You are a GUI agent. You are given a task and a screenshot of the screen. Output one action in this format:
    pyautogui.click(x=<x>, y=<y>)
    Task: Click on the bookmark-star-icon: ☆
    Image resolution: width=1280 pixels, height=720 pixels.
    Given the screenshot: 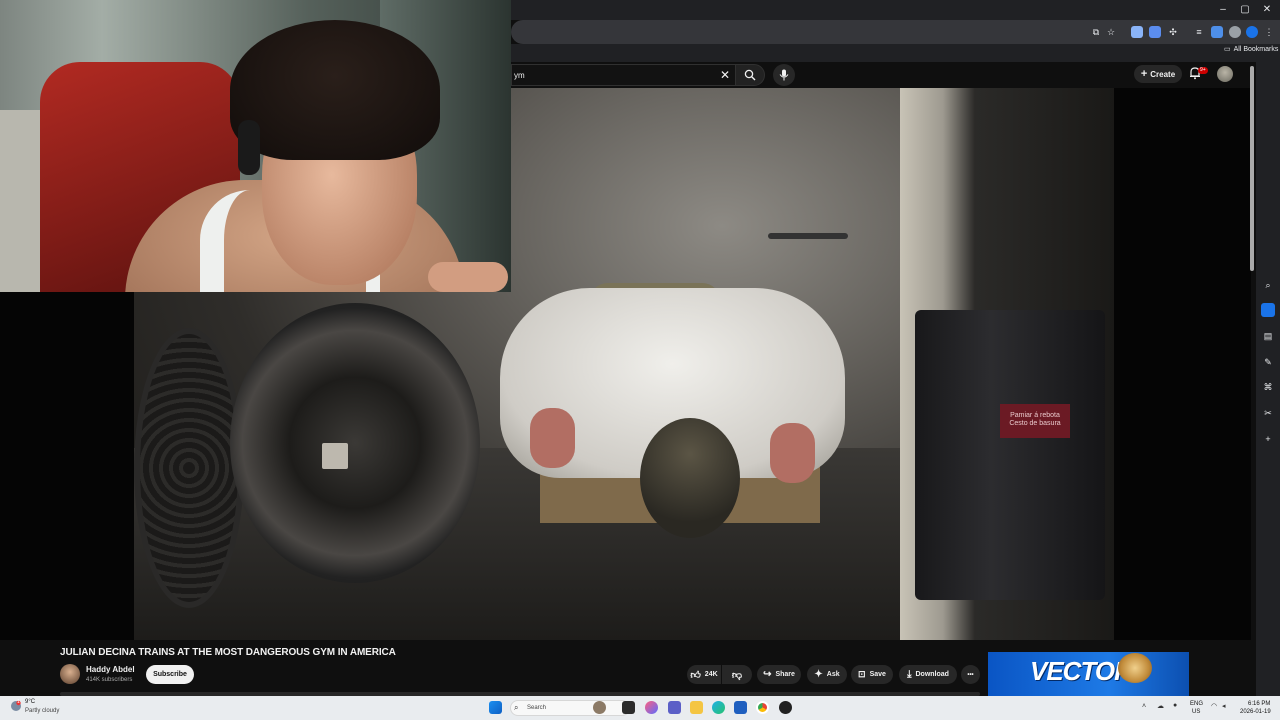 What is the action you would take?
    pyautogui.click(x=1111, y=32)
    